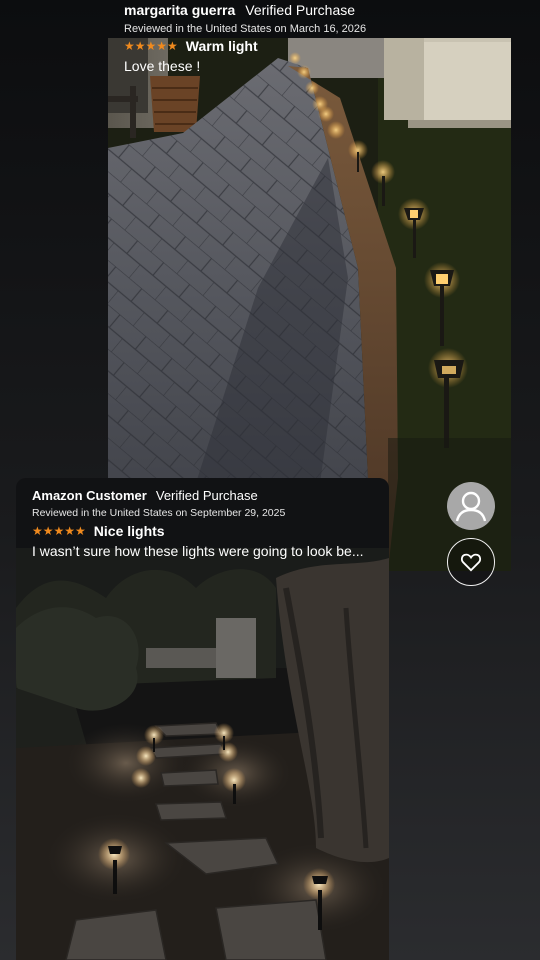  What do you see at coordinates (221, 46) in the screenshot?
I see `review-title: Warm light` at bounding box center [221, 46].